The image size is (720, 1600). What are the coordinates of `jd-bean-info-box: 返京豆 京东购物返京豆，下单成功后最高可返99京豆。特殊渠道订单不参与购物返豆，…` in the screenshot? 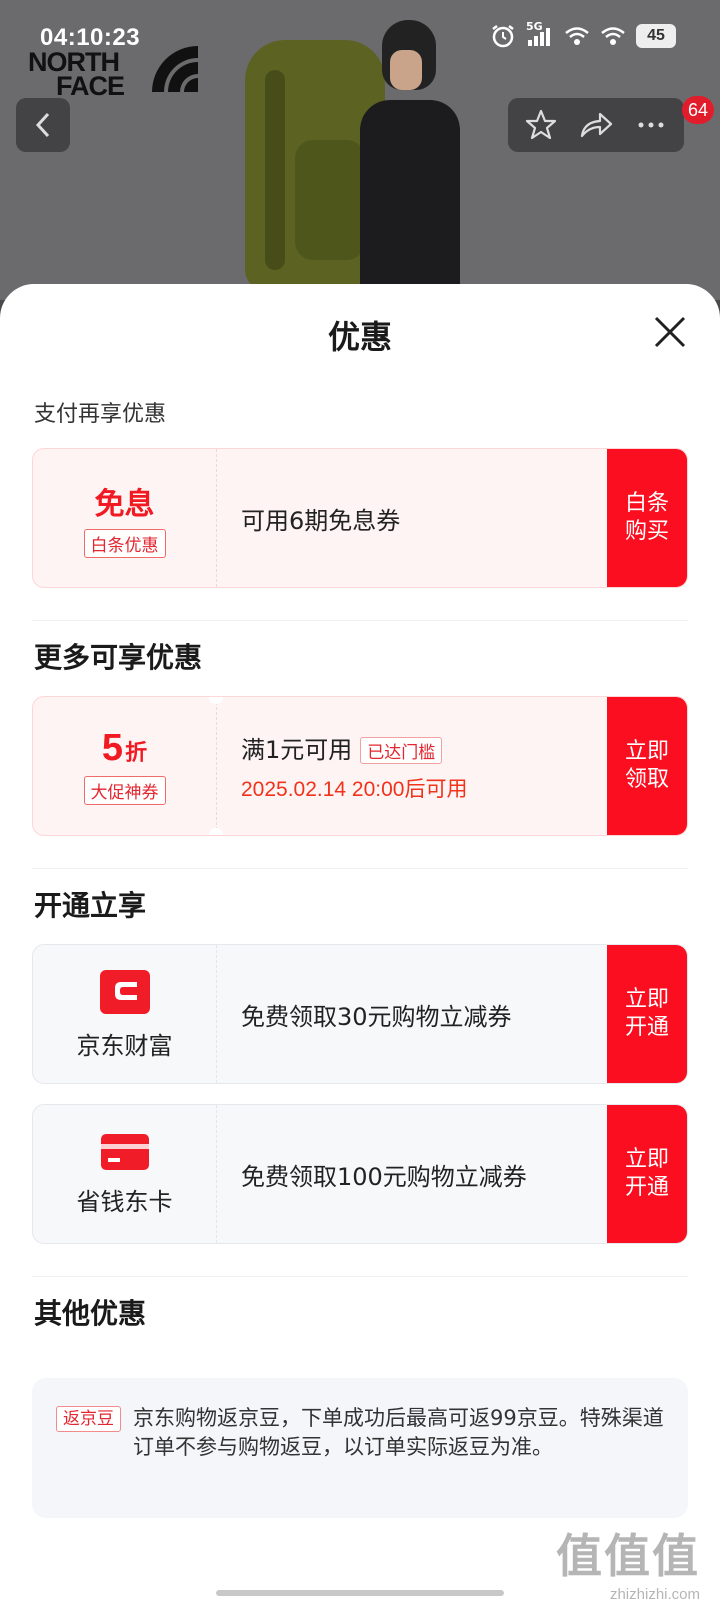 It's located at (360, 1448).